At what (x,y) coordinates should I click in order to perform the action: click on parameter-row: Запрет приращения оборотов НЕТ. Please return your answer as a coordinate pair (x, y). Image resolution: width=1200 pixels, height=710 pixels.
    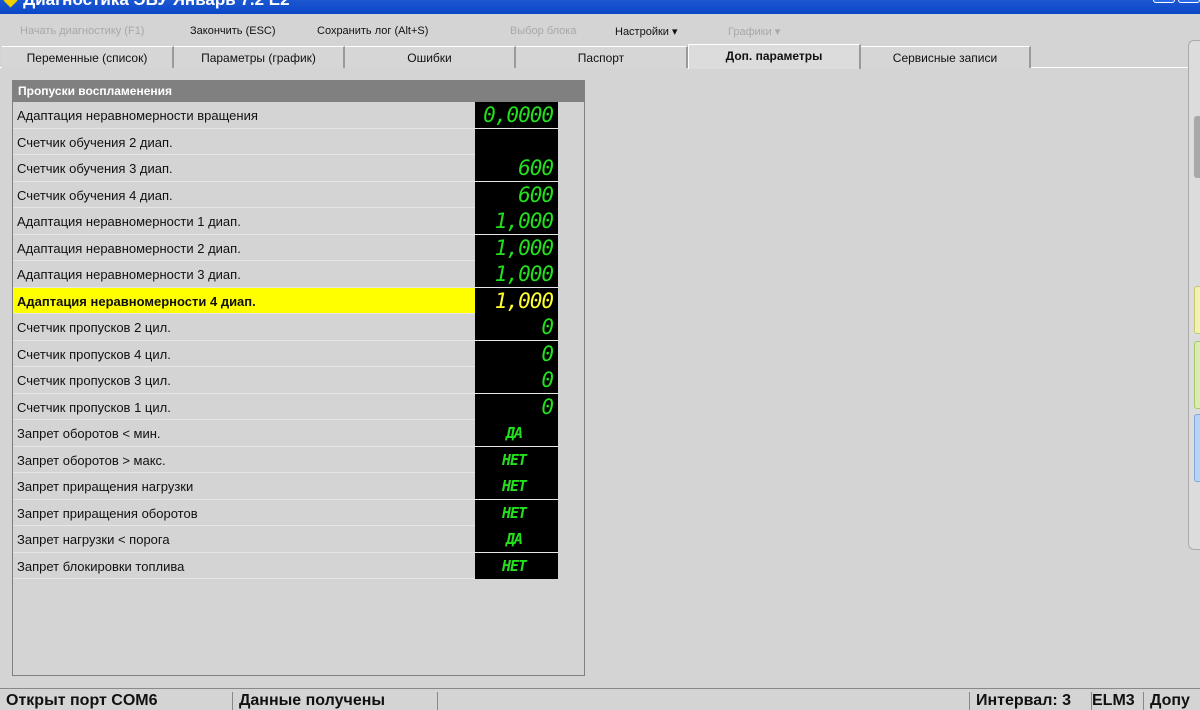
    Looking at the image, I should click on (285, 512).